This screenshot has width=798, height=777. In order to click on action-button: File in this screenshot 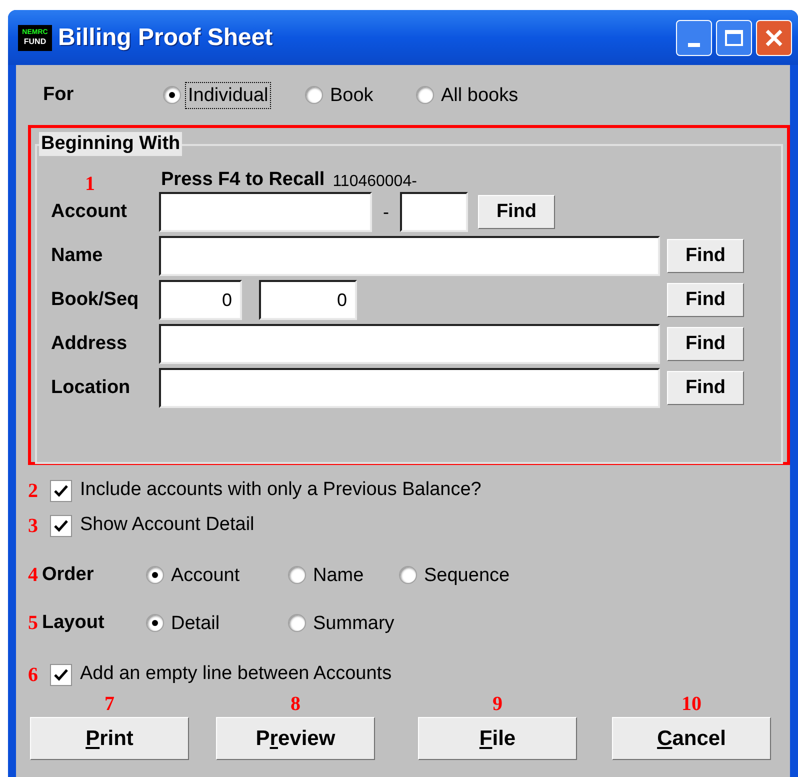, I will do `click(497, 738)`.